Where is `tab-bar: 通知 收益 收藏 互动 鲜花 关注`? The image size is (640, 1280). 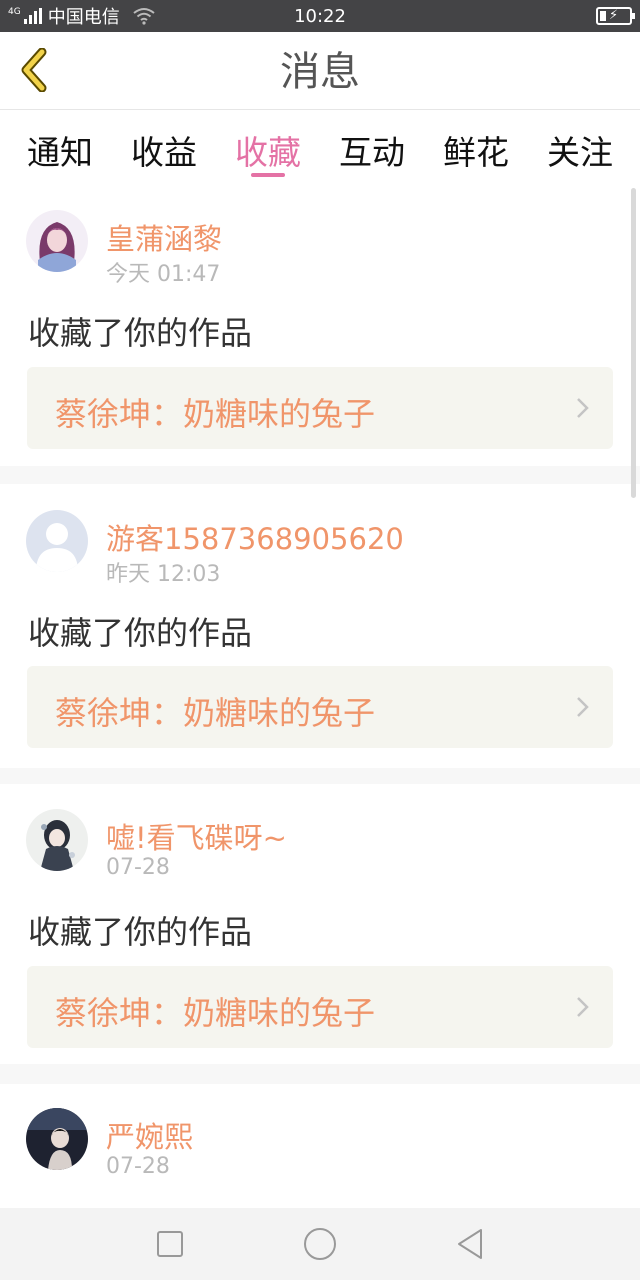 tab-bar: 通知 收益 收藏 互动 鲜花 关注 is located at coordinates (320, 146).